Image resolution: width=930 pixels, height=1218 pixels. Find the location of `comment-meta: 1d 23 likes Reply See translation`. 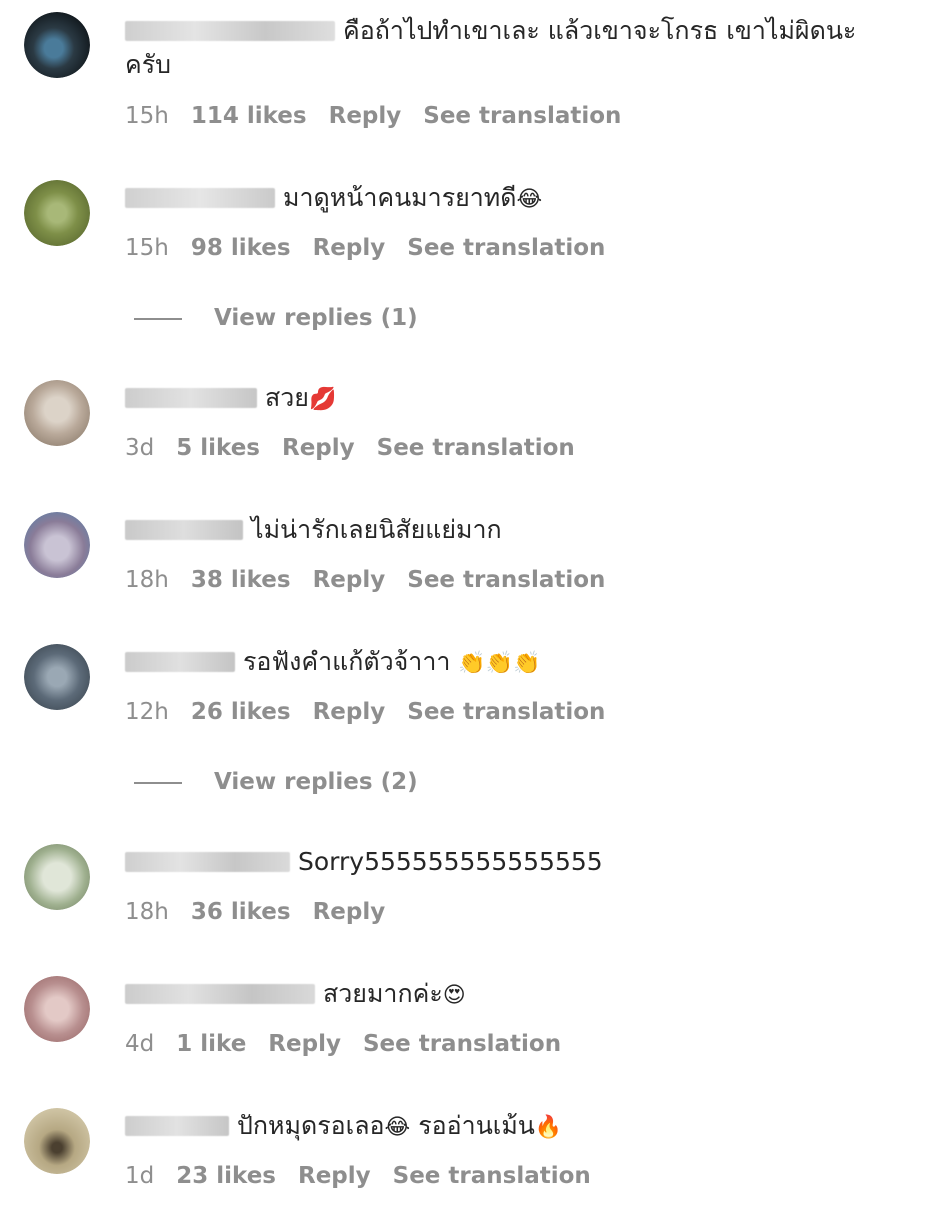

comment-meta: 1d 23 likes Reply See translation is located at coordinates (369, 1176).